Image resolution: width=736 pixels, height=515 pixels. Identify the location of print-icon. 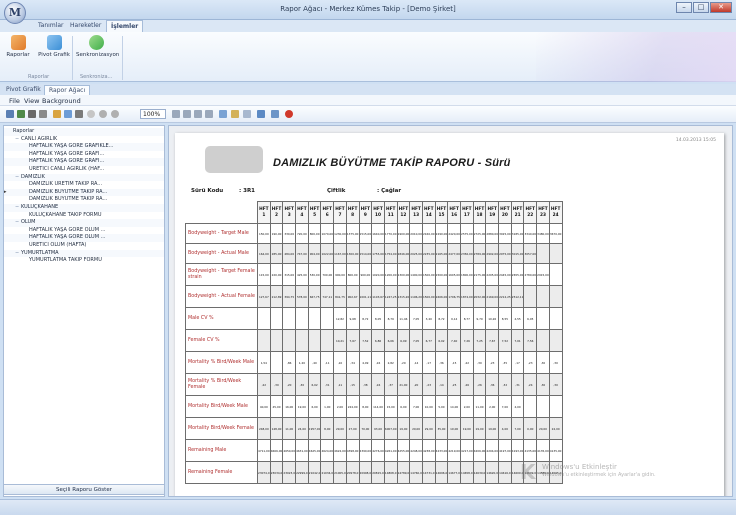
(32, 114).